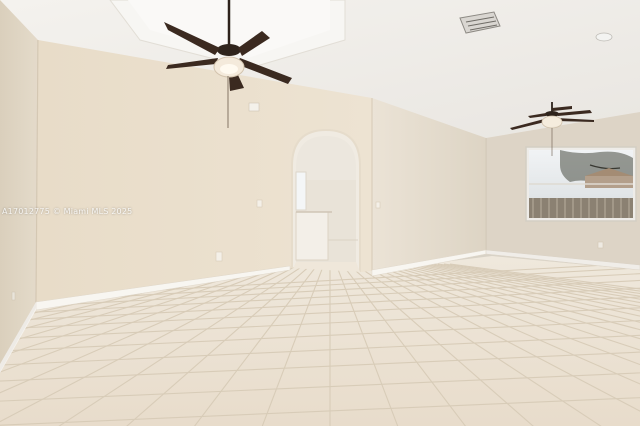 This screenshot has width=640, height=426. What do you see at coordinates (219, 256) in the screenshot?
I see `outlet` at bounding box center [219, 256].